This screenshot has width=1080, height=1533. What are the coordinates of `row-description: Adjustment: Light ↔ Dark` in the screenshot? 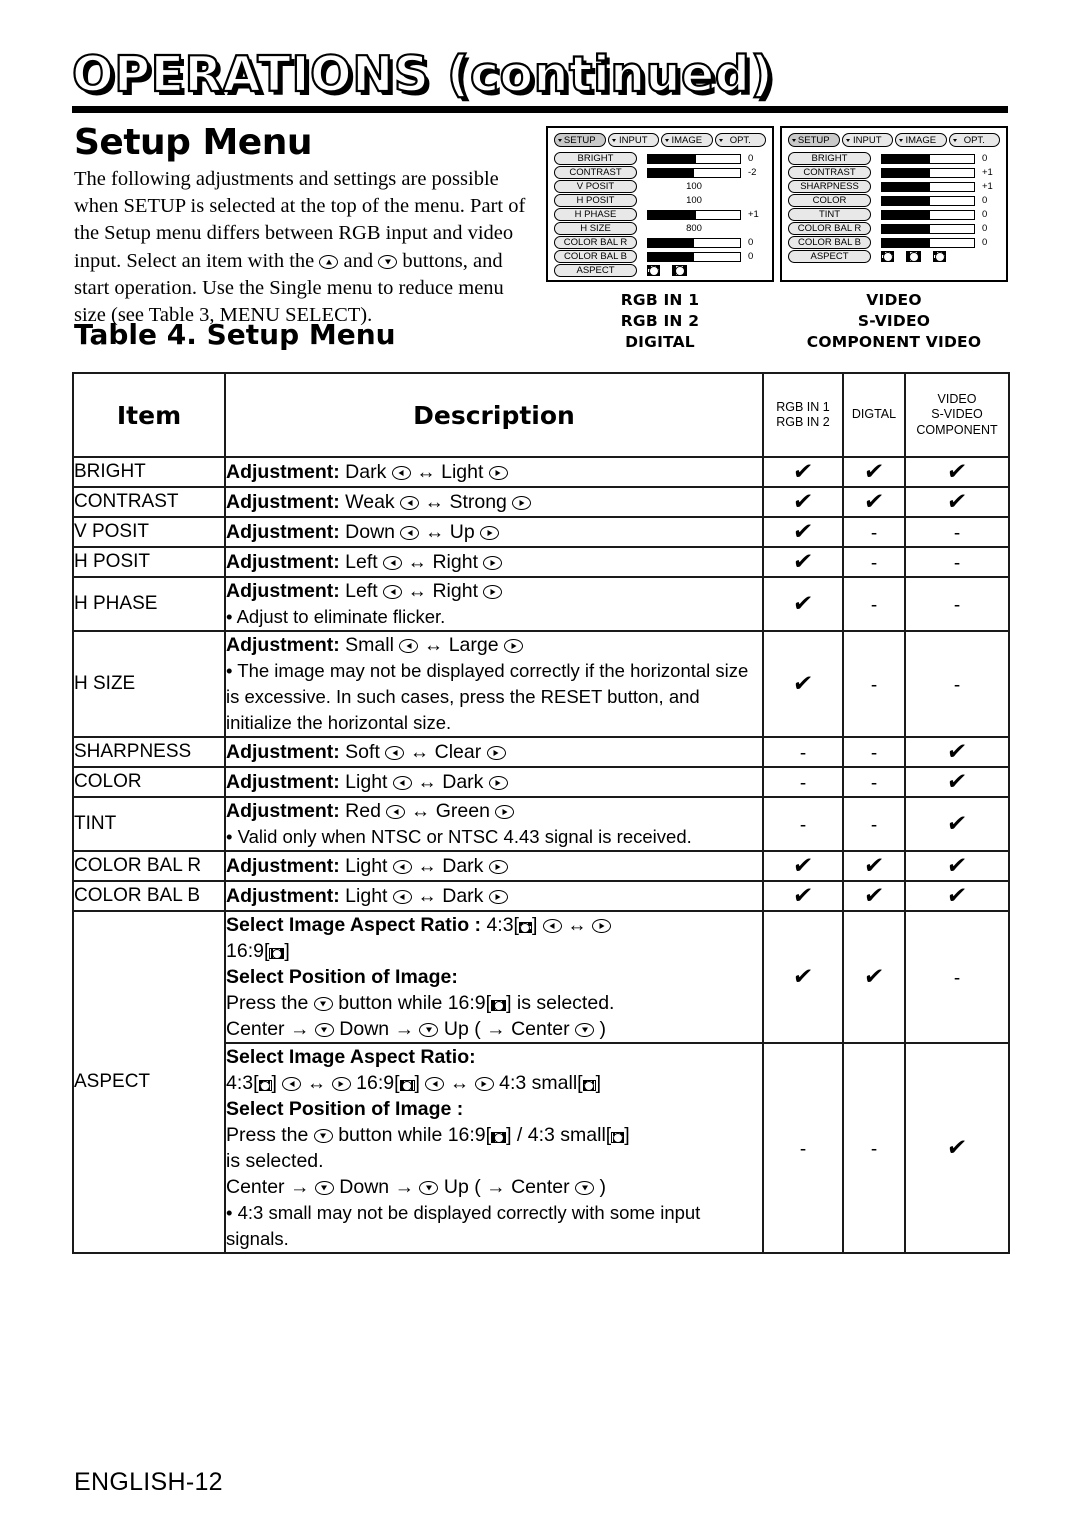 It's located at (494, 896).